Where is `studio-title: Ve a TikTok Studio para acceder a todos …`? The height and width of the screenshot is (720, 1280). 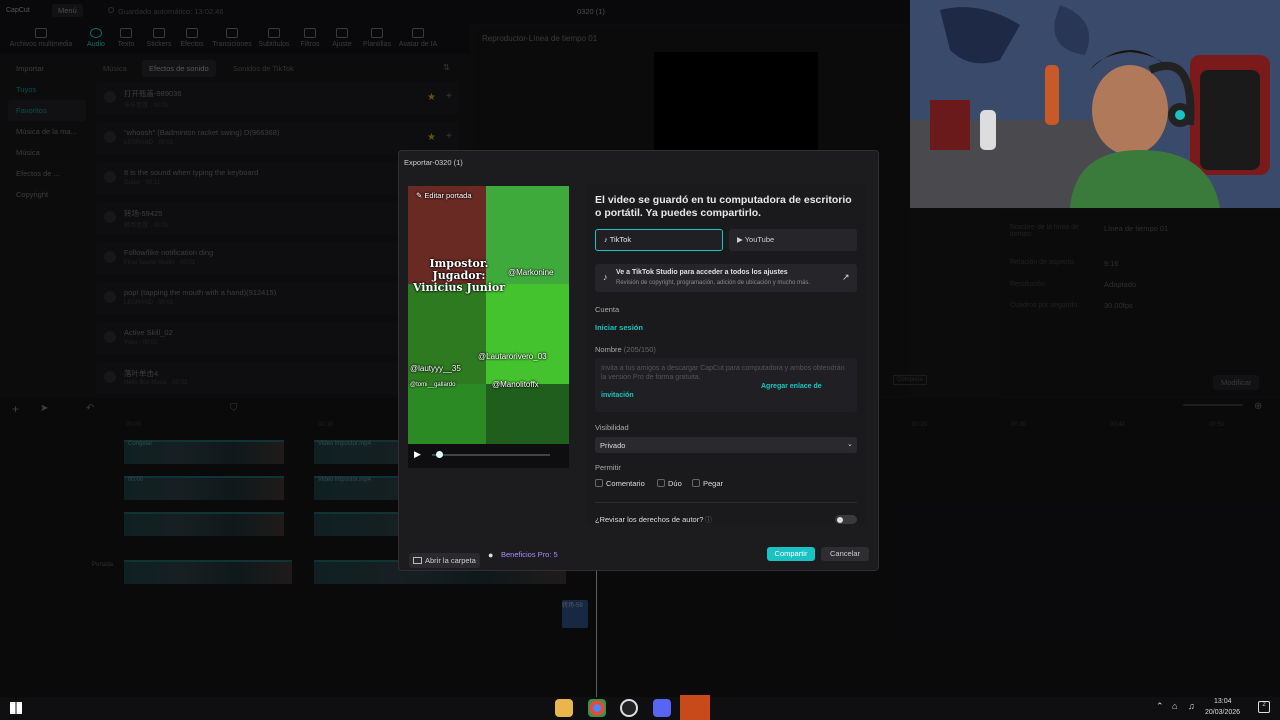 studio-title: Ve a TikTok Studio para acceder a todos … is located at coordinates (702, 272).